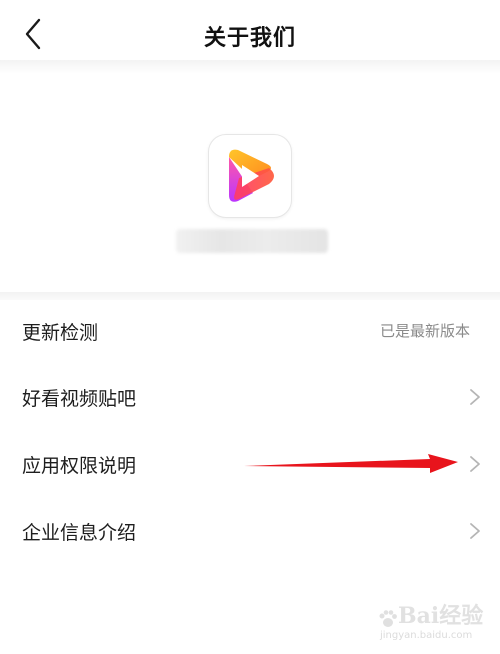  What do you see at coordinates (388, 617) in the screenshot?
I see `paw-icon` at bounding box center [388, 617].